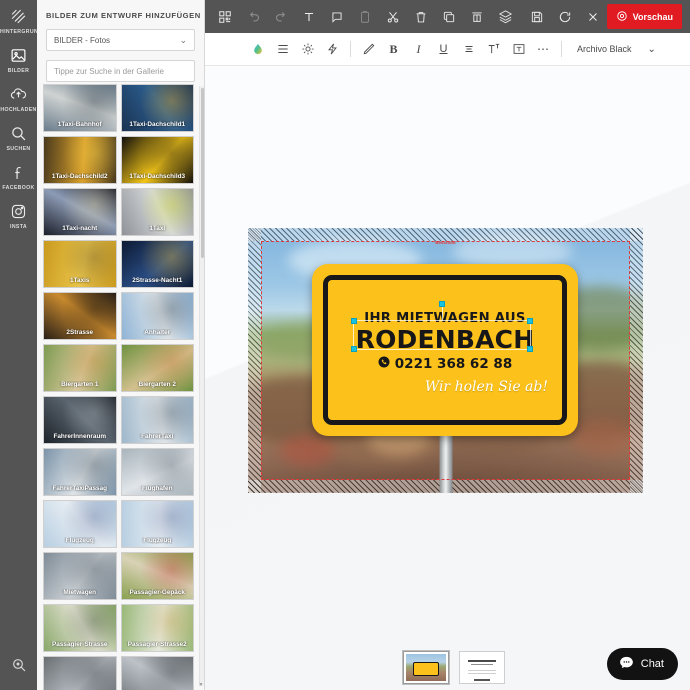  I want to click on active-indicator, so click(35, 58).